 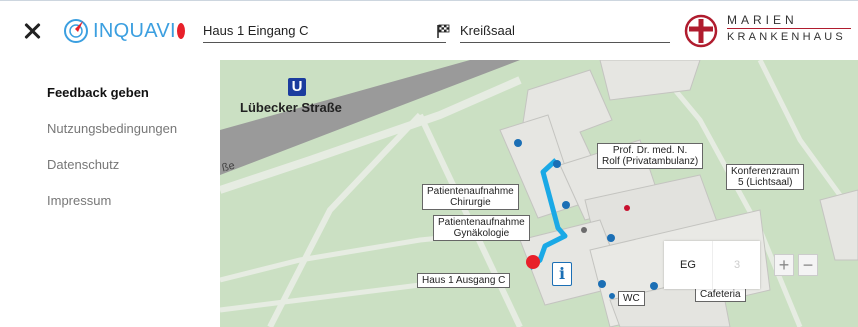 I want to click on zoom-in-button: +, so click(x=784, y=265).